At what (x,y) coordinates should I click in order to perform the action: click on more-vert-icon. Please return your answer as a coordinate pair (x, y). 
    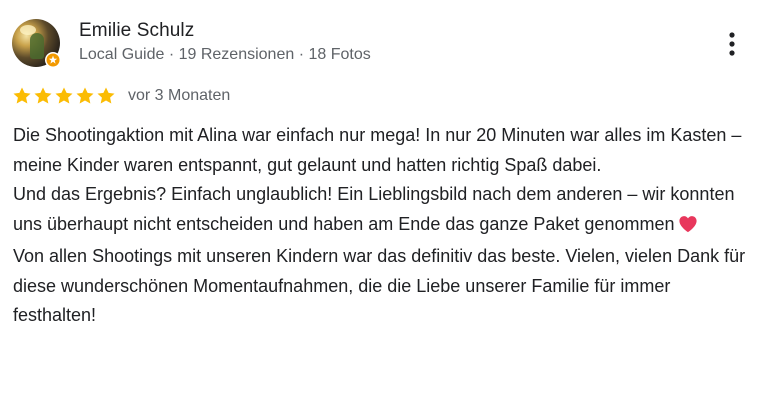
    Looking at the image, I should click on (732, 44).